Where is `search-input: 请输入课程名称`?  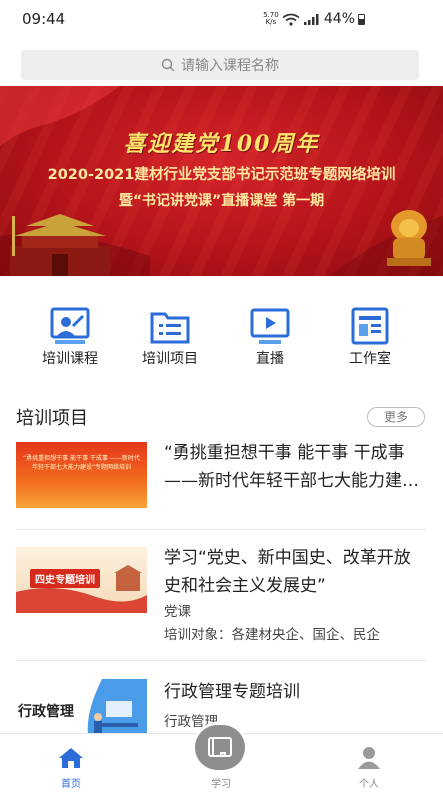
search-input: 请输入课程名称 is located at coordinates (220, 65).